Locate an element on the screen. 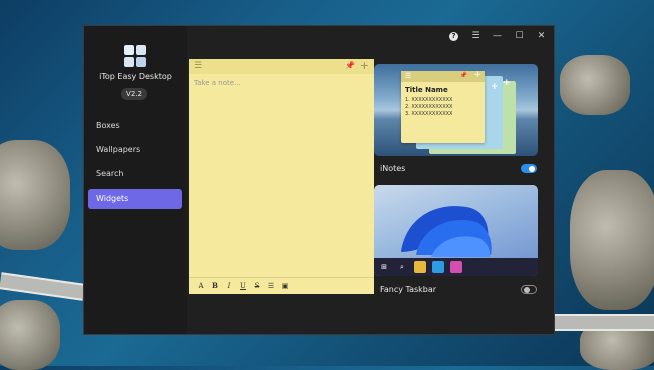 The width and height of the screenshot is (654, 370). version-badge: V2.2 is located at coordinates (134, 94).